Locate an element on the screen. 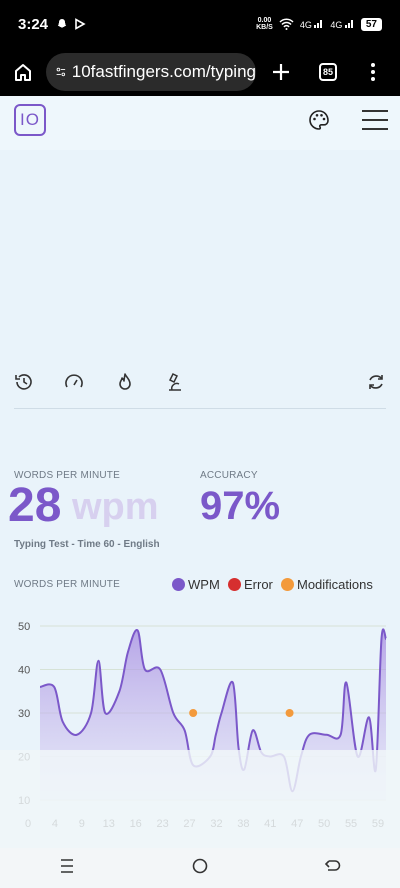  streak-button is located at coordinates (125, 384).